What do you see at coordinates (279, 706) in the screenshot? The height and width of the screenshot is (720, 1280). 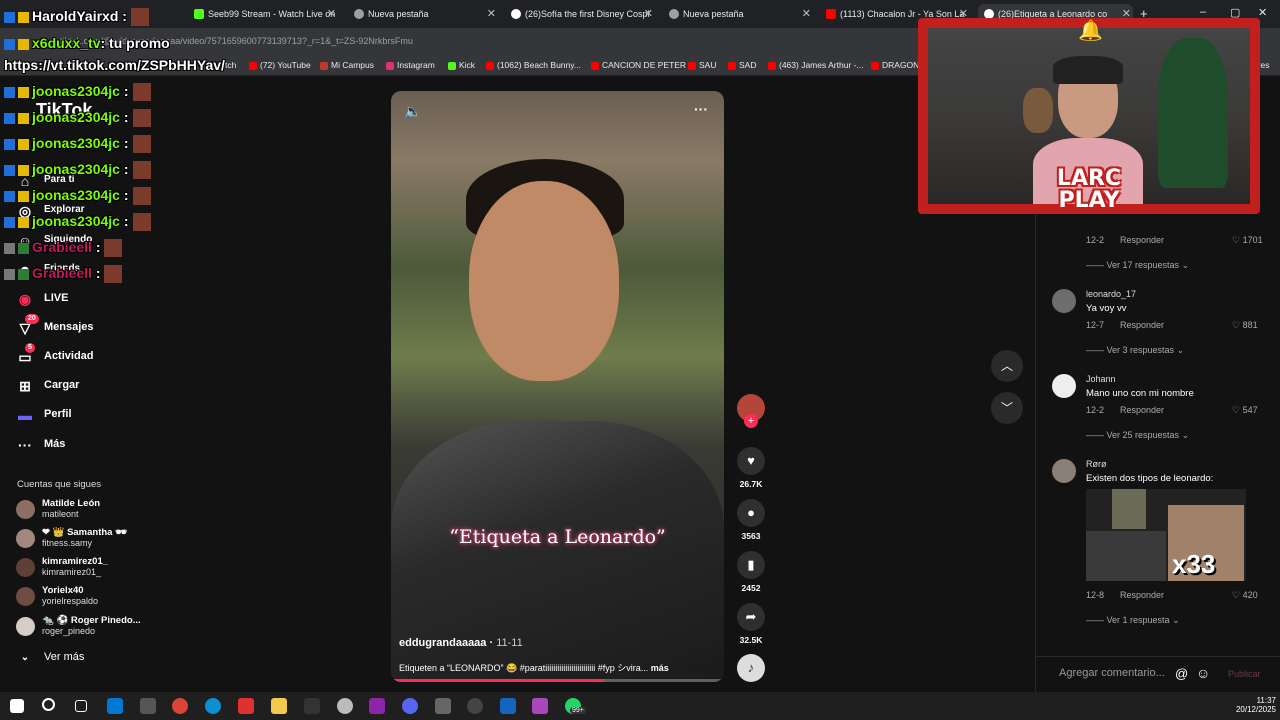 I see `folder-icon` at bounding box center [279, 706].